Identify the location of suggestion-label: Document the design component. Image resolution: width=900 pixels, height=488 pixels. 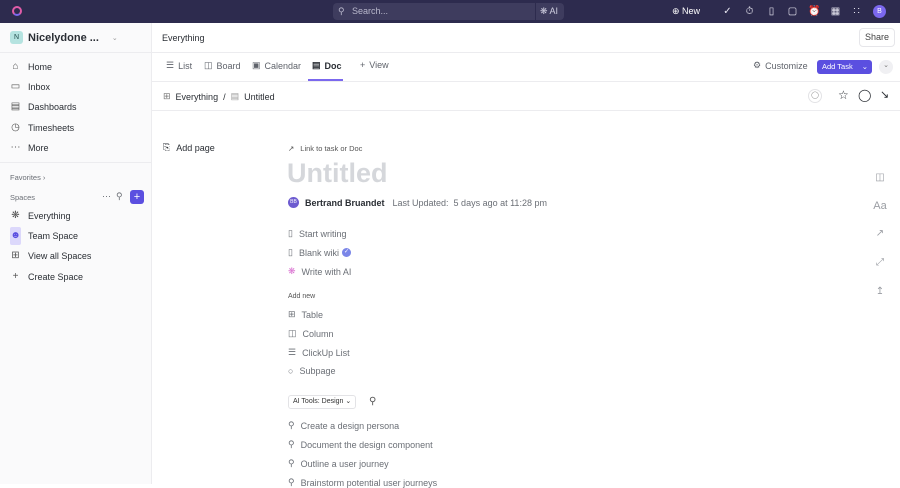
(366, 444).